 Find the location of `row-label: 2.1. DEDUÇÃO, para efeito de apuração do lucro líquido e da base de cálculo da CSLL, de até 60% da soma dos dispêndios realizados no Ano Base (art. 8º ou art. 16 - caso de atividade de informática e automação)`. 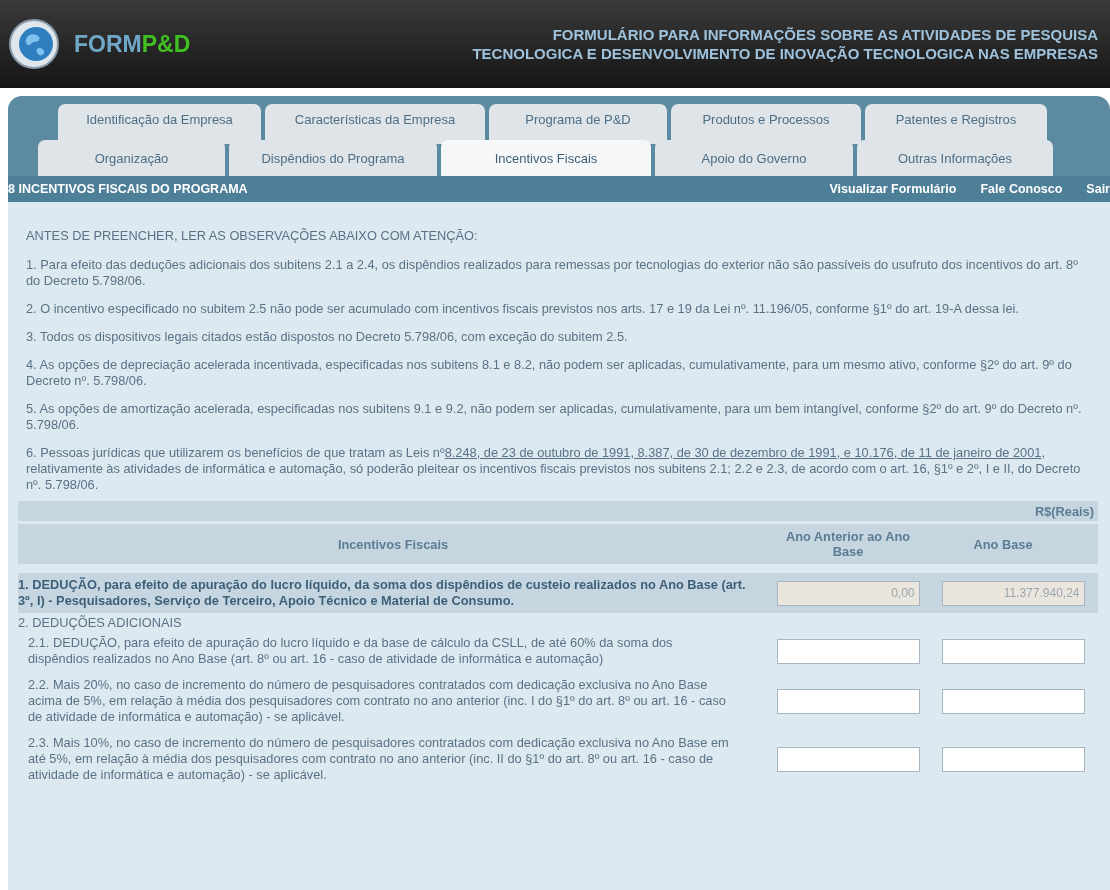

row-label: 2.1. DEDUÇÃO, para efeito de apuração do lucro líquido e da base de cálculo da CSLL, de até 60% da soma dos dispêndios realizados no Ano Base (art. 8º ou art. 16 - caso de atividade de informática e automação) is located at coordinates (350, 651).